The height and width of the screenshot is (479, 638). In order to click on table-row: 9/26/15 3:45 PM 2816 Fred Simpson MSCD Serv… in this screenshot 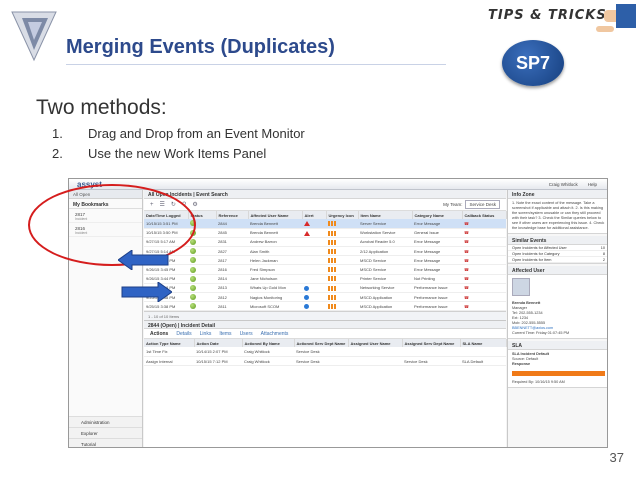, I will do `click(325, 269)`.